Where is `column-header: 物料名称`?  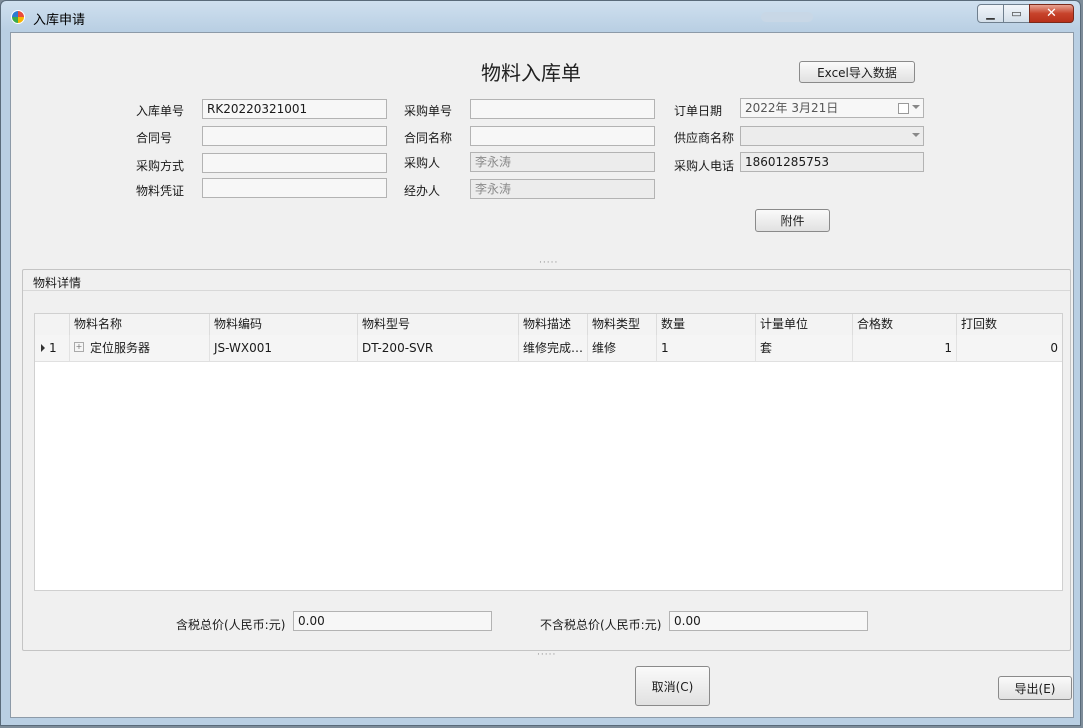 column-header: 物料名称 is located at coordinates (139, 324).